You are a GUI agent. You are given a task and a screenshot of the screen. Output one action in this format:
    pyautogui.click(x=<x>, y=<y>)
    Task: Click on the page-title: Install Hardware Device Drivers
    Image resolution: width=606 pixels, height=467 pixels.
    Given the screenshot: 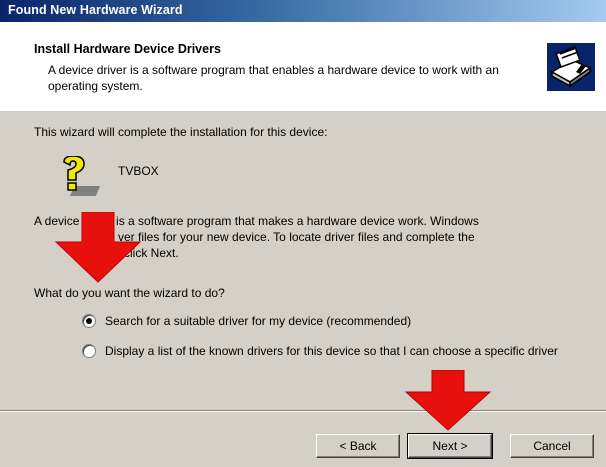 What is the action you would take?
    pyautogui.click(x=127, y=49)
    